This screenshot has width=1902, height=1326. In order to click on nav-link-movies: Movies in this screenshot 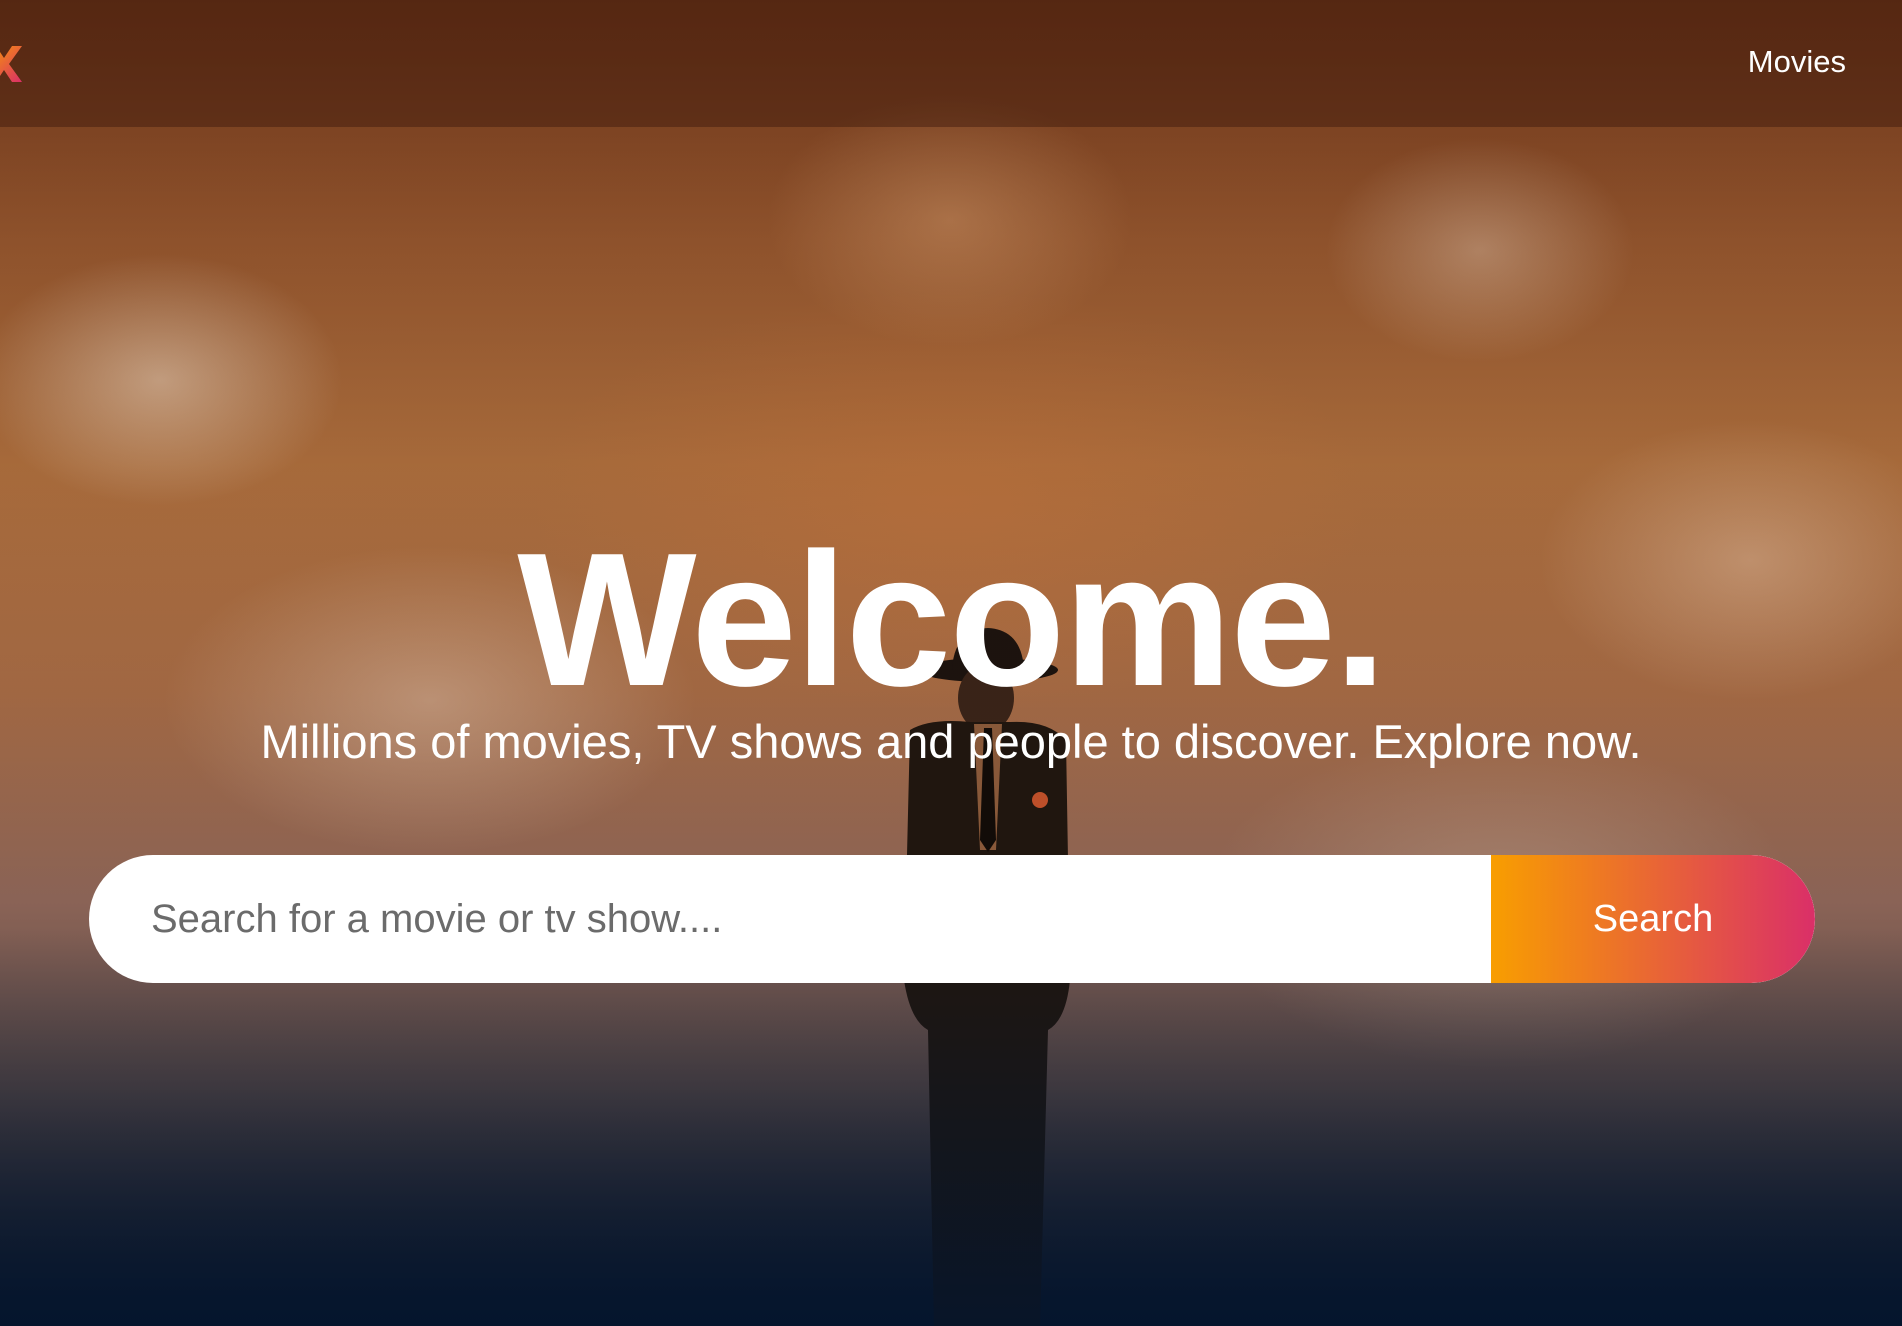, I will do `click(1797, 62)`.